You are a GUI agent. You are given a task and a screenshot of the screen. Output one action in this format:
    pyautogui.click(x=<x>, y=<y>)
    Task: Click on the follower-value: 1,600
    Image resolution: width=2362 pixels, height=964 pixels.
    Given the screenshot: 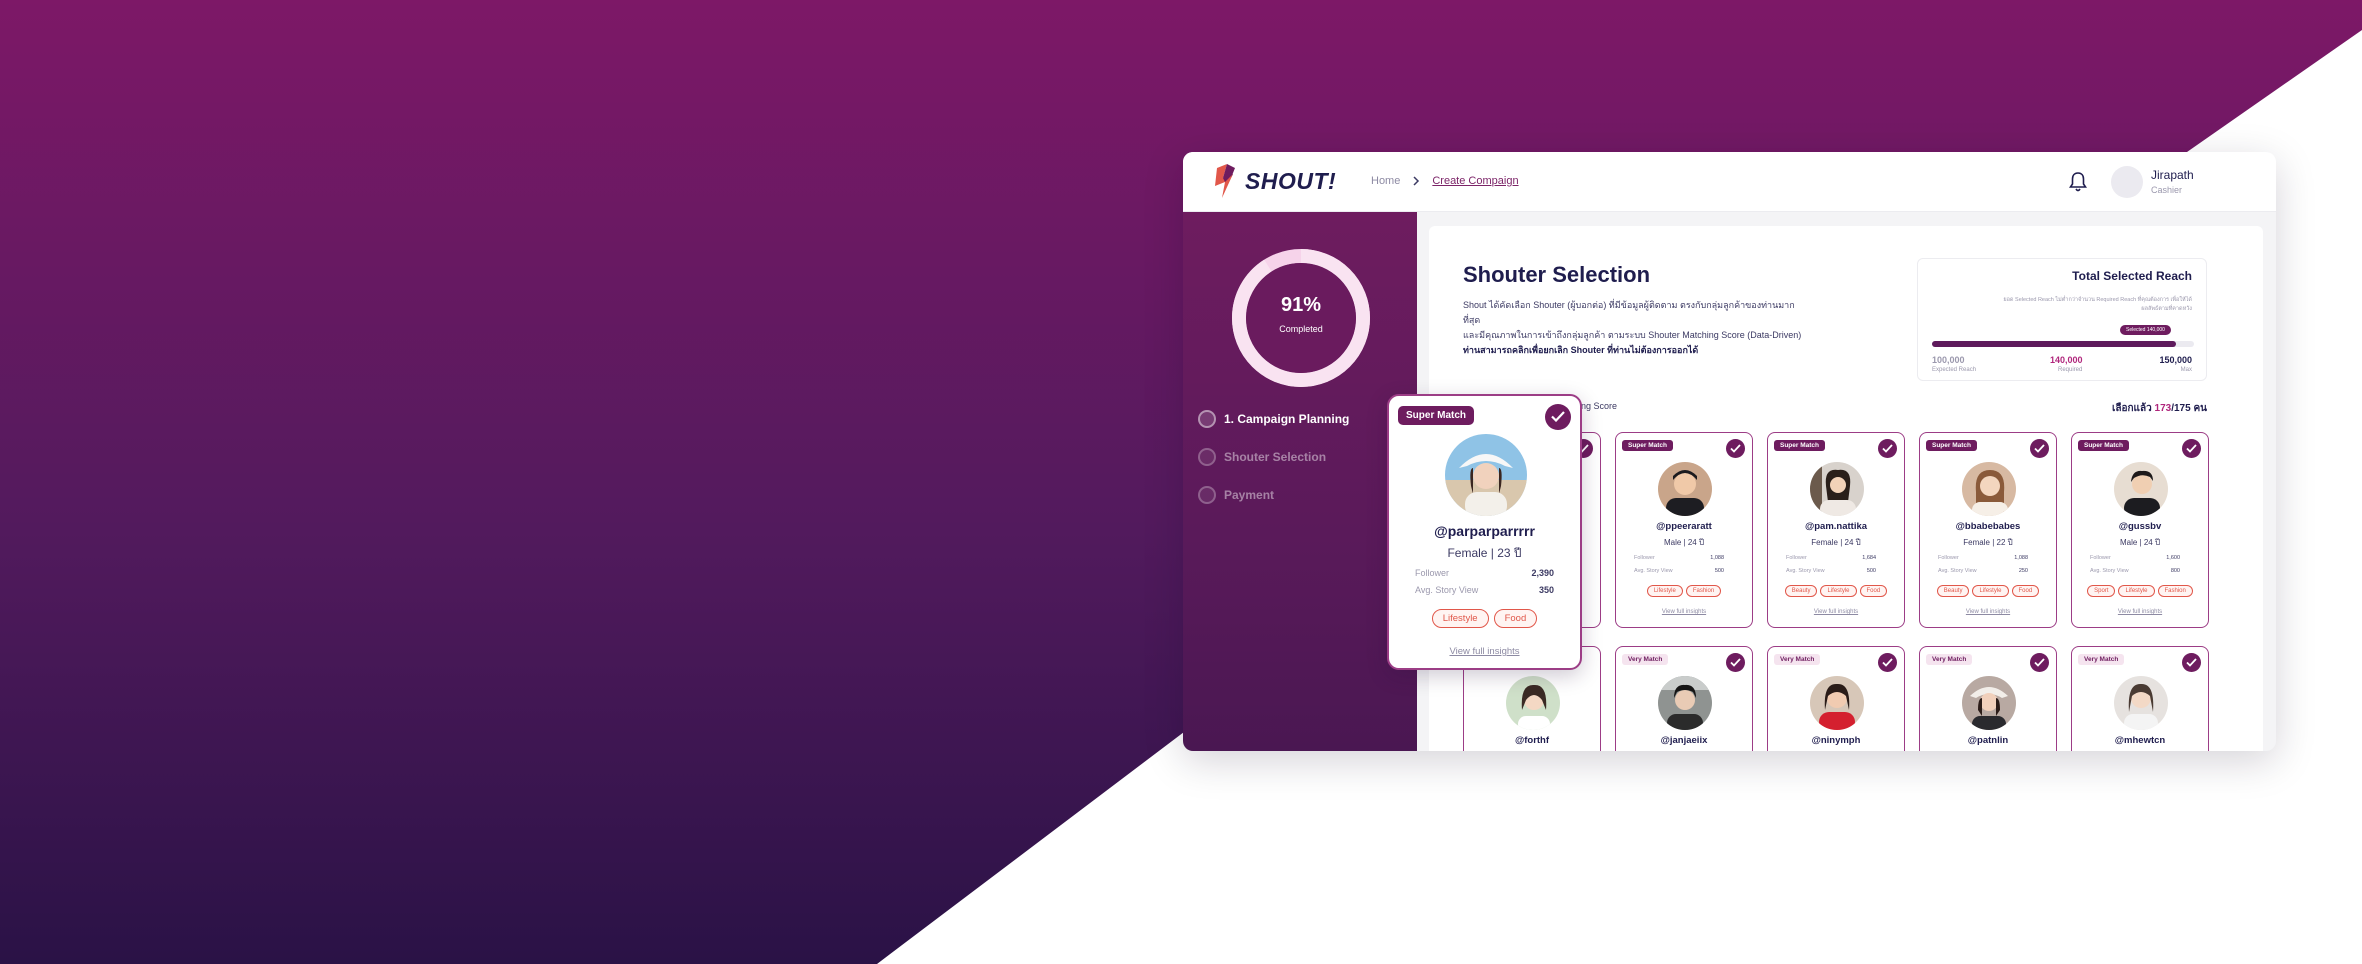 What is the action you would take?
    pyautogui.click(x=2173, y=558)
    